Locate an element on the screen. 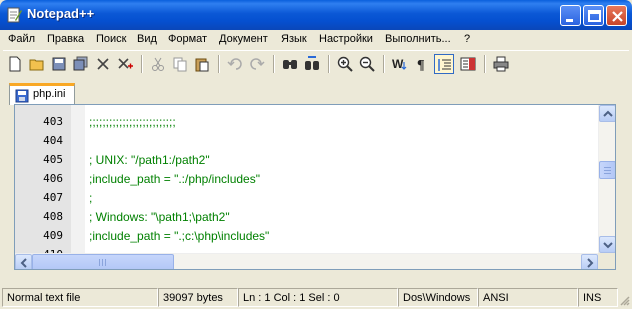 The width and height of the screenshot is (632, 309). status-encoding: ANSI is located at coordinates (528, 297).